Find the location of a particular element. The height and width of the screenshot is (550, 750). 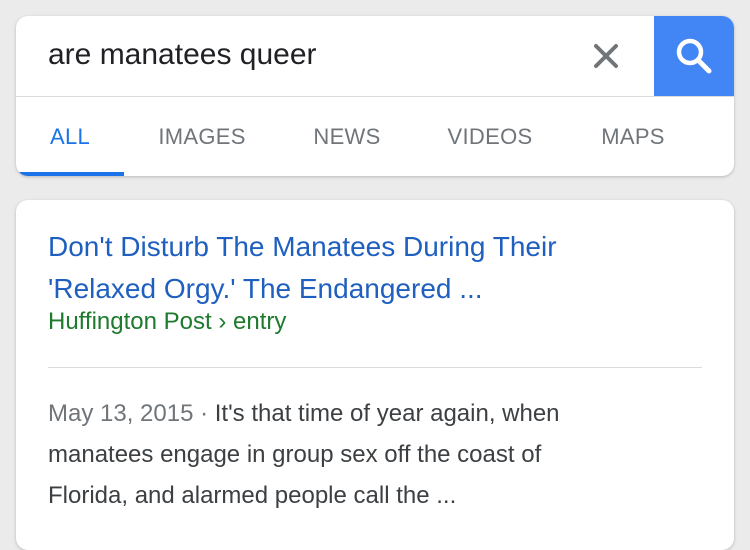

result-source-breadcrumb: Huffington Post › entry is located at coordinates (167, 322).